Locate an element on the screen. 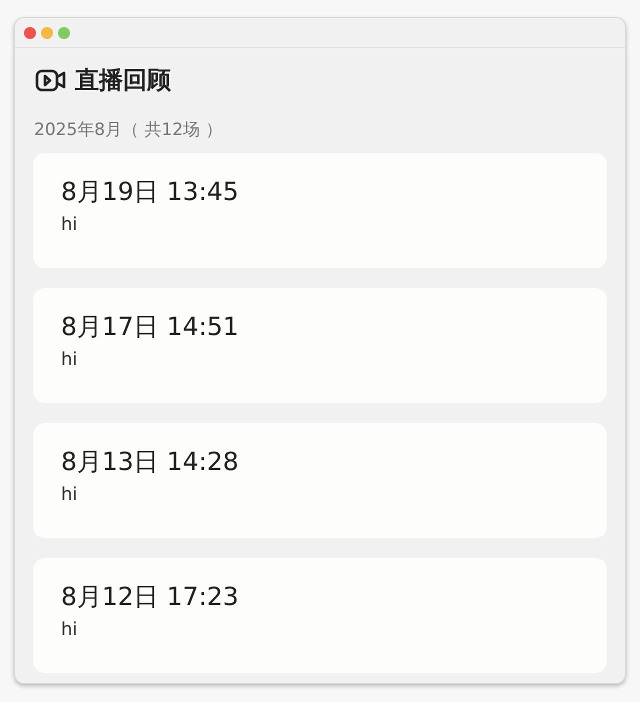  session-time: 8月12日 17:23 is located at coordinates (150, 597).